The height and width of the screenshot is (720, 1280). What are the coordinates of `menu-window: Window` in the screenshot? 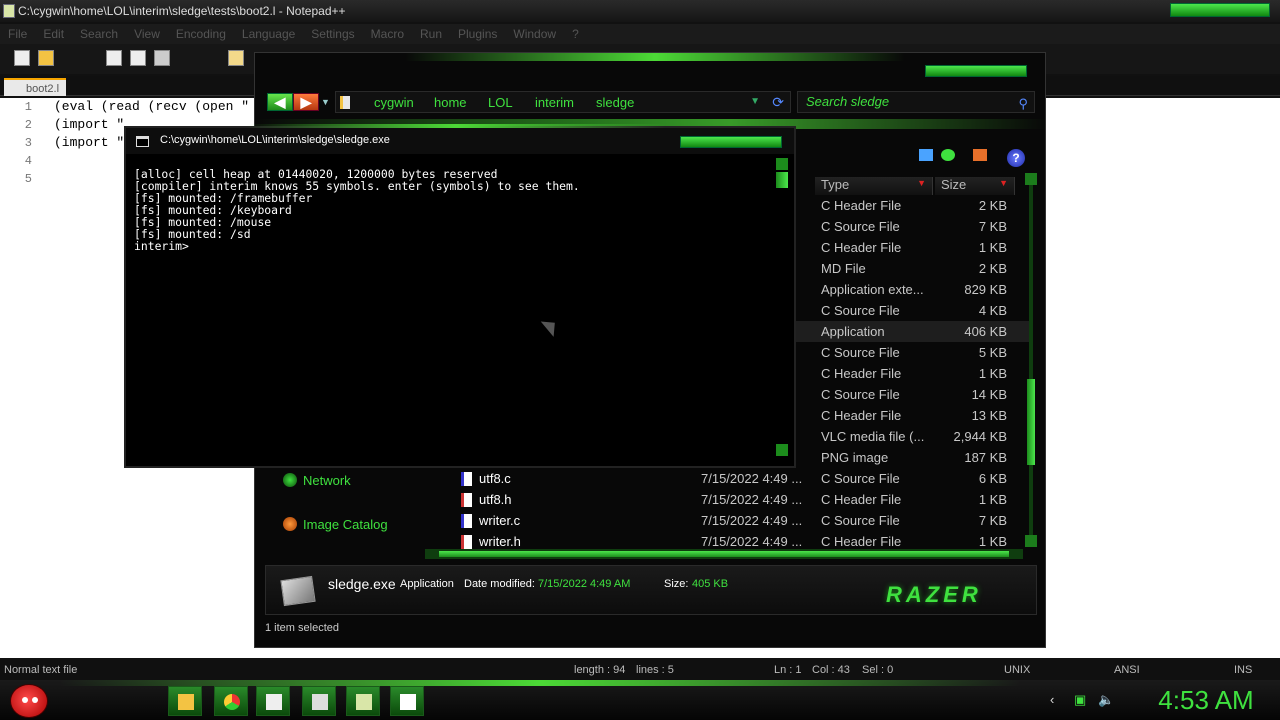 It's located at (534, 34).